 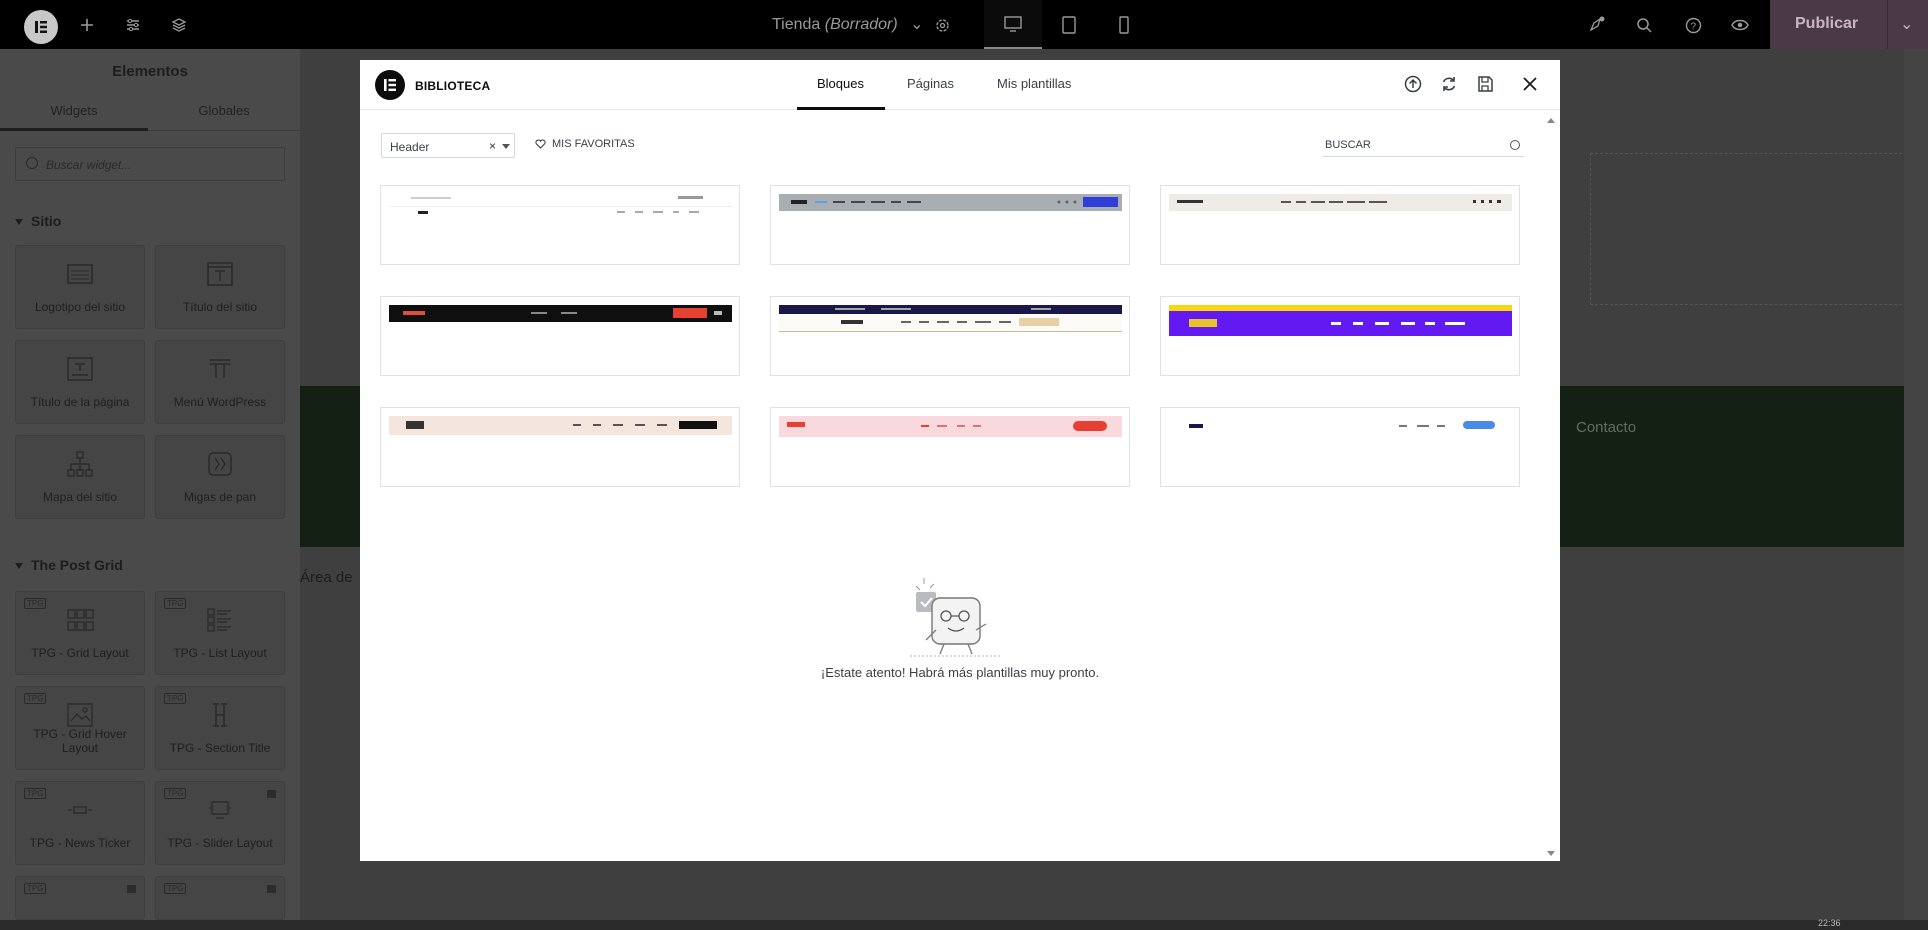 I want to click on widget-site-title: Título del sitio, so click(x=220, y=287).